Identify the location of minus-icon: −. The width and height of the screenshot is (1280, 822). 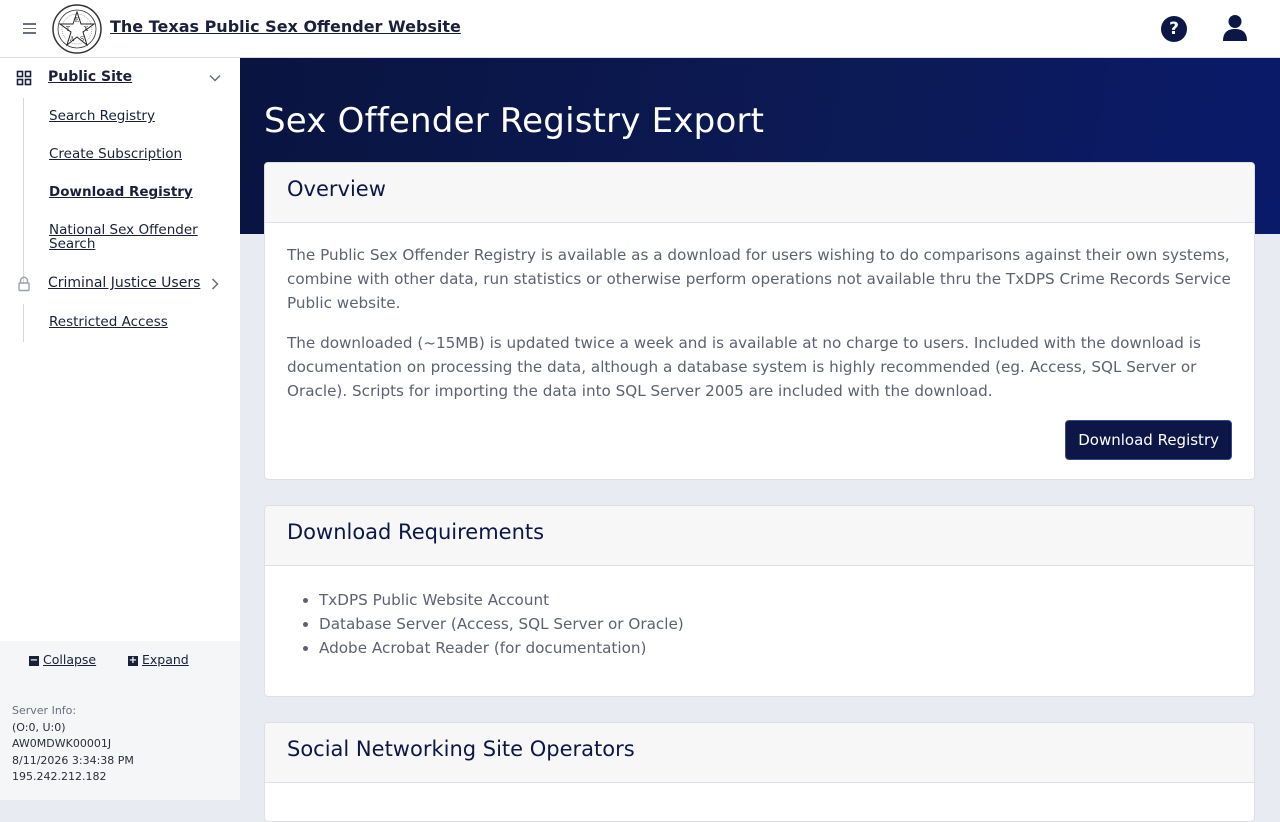
(34, 660).